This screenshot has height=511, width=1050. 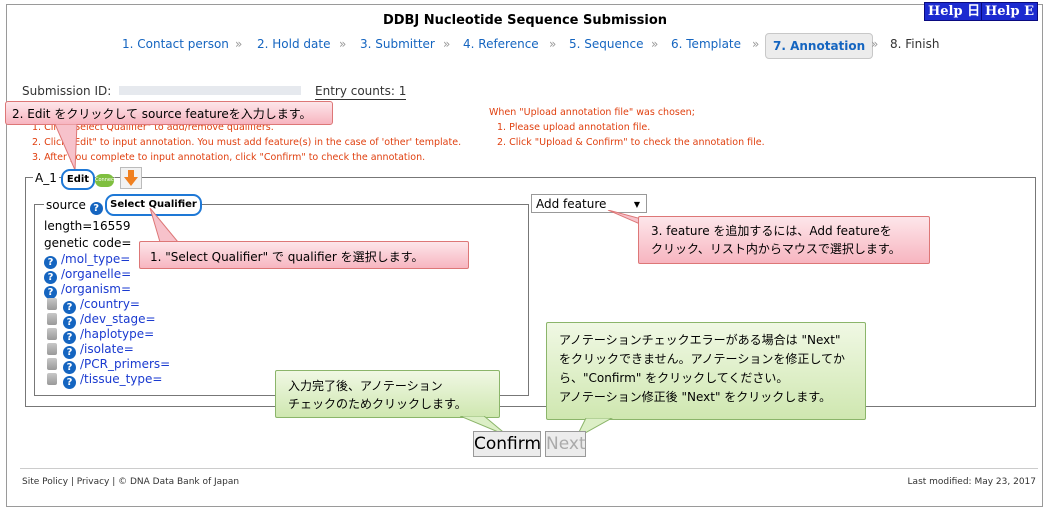 What do you see at coordinates (397, 44) in the screenshot?
I see `nav-step-submitter: 3. Submitter` at bounding box center [397, 44].